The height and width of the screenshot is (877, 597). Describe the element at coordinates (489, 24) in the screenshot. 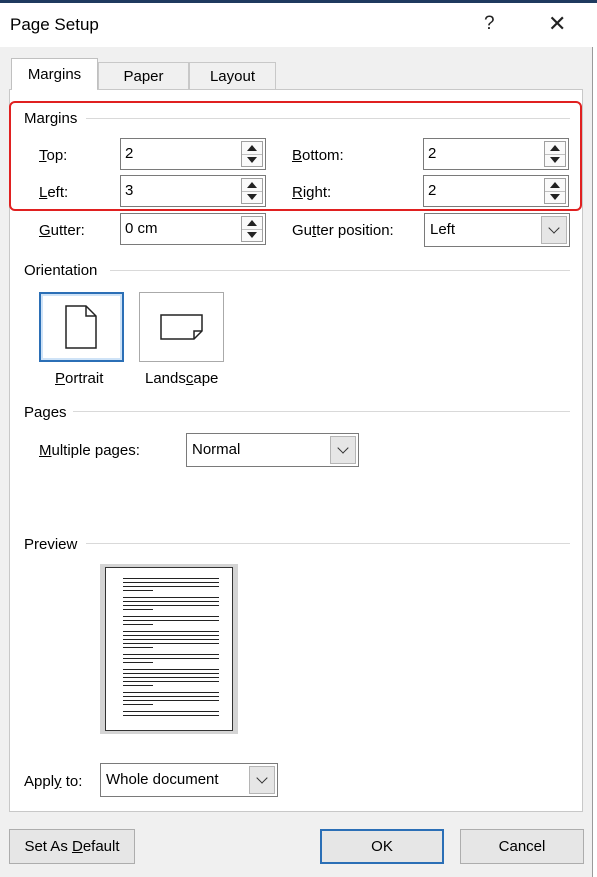

I see `help-button: ?` at that location.